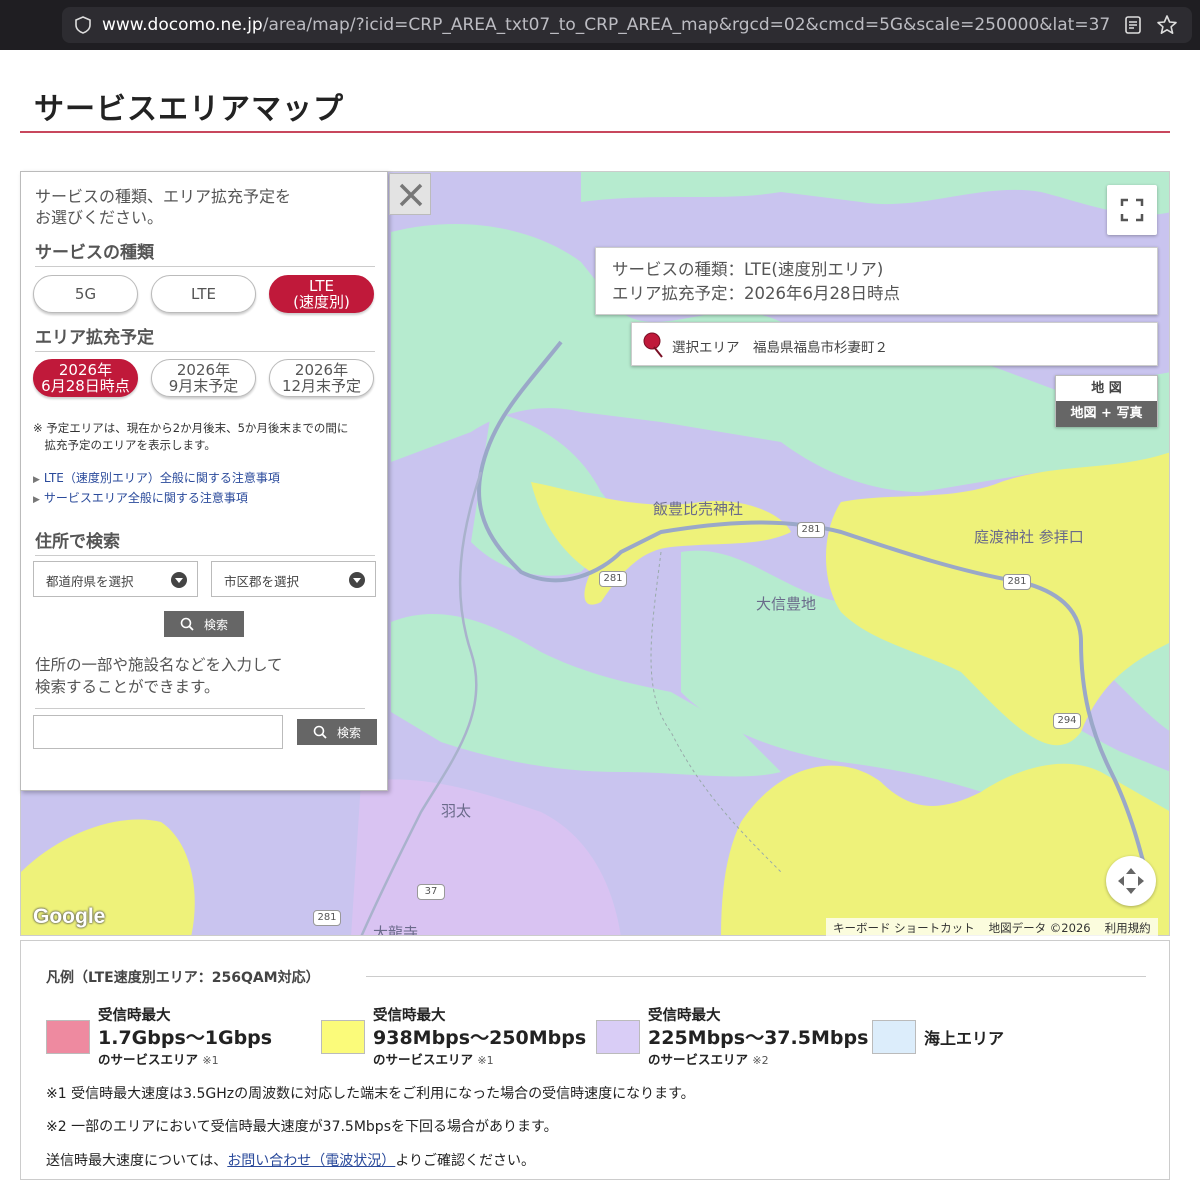 The width and height of the screenshot is (1200, 1180). I want to click on service-lte-button: LTE, so click(203, 294).